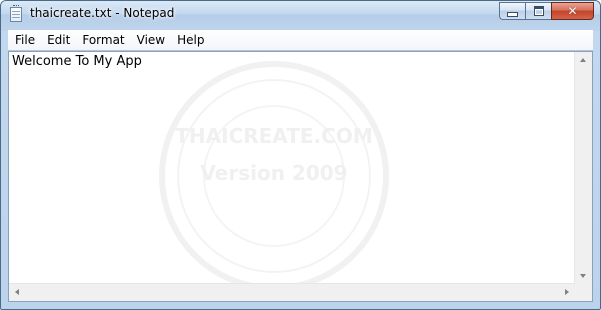 The height and width of the screenshot is (310, 601). What do you see at coordinates (273, 173) in the screenshot?
I see `watermark-version: Version 2009` at bounding box center [273, 173].